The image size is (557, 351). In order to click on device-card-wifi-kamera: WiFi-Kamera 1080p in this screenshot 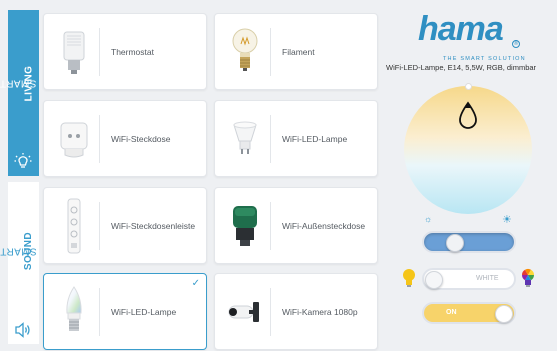, I will do `click(296, 311)`.